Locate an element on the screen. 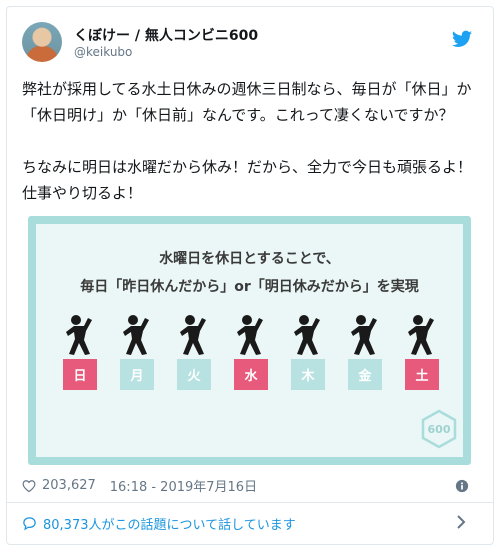 This screenshot has width=500, height=551. conversation-label: 80,373人がこの話題について話しています is located at coordinates (169, 523).